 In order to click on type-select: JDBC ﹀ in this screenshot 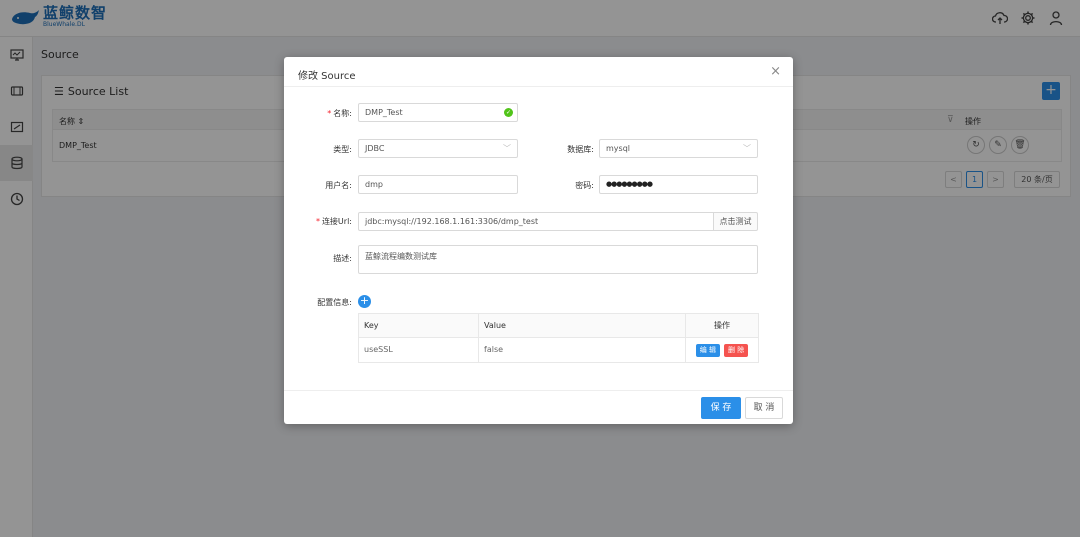, I will do `click(438, 148)`.